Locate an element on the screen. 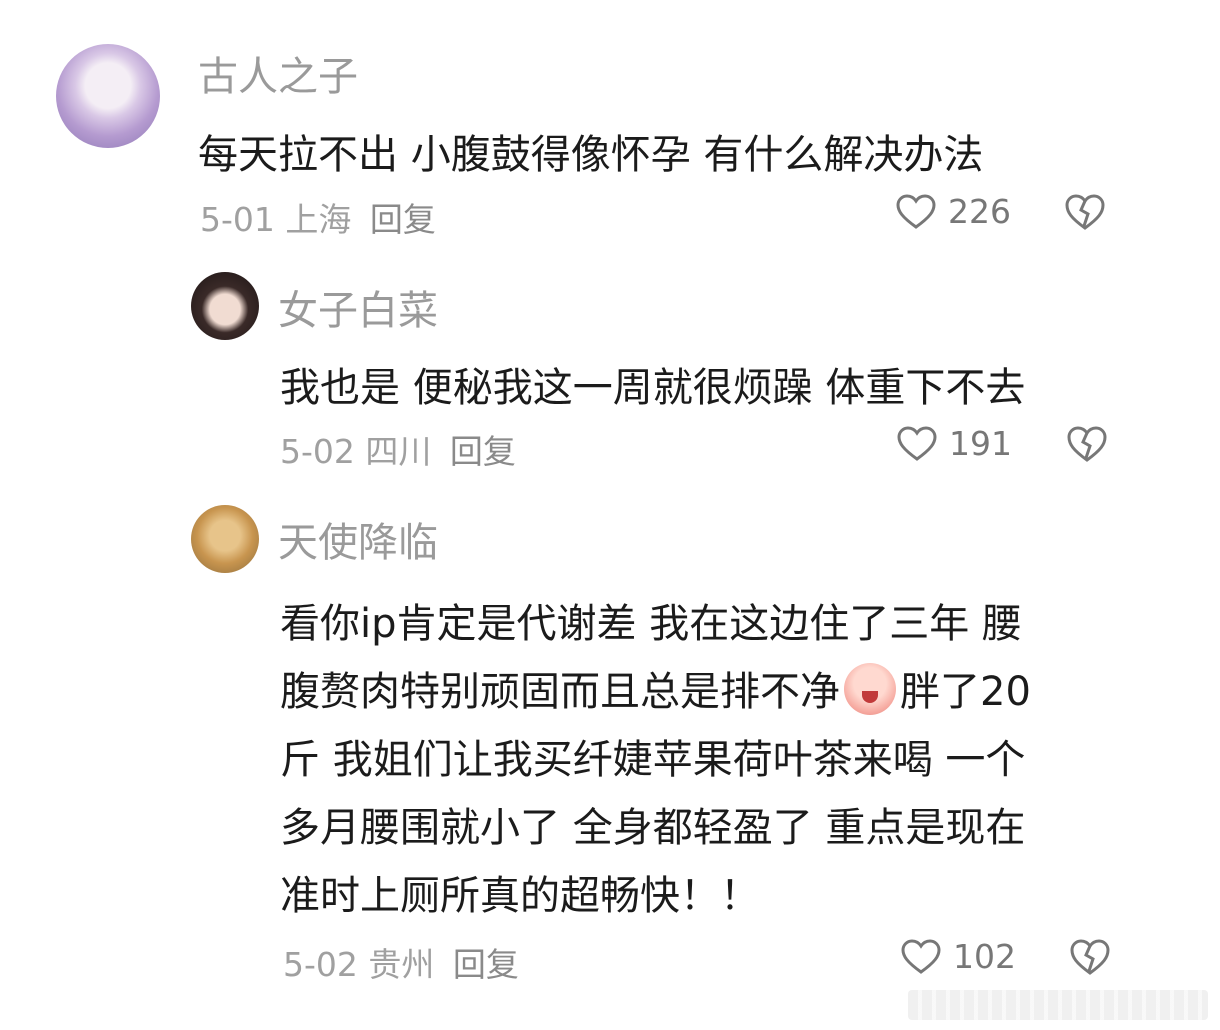 The height and width of the screenshot is (1030, 1220). comment-date: 5-01 is located at coordinates (237, 219).